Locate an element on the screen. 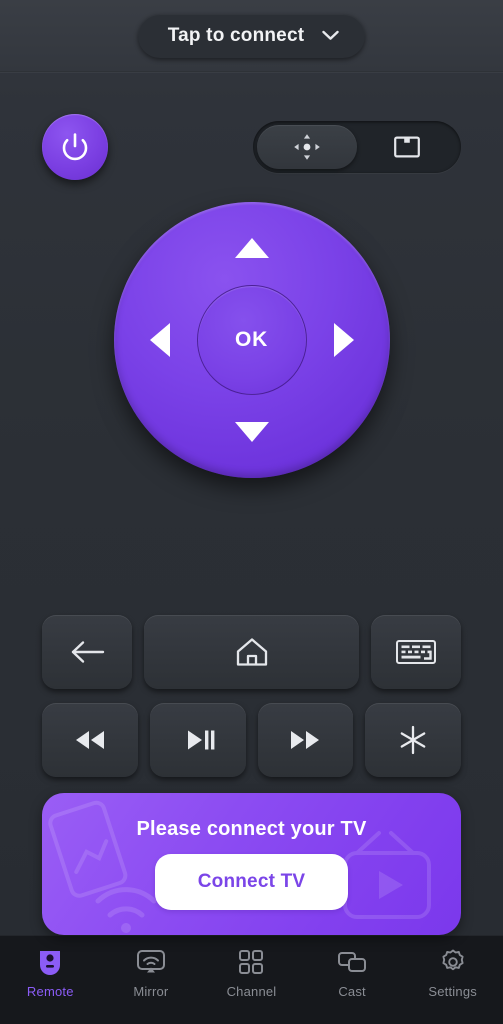  home-button is located at coordinates (251, 652).